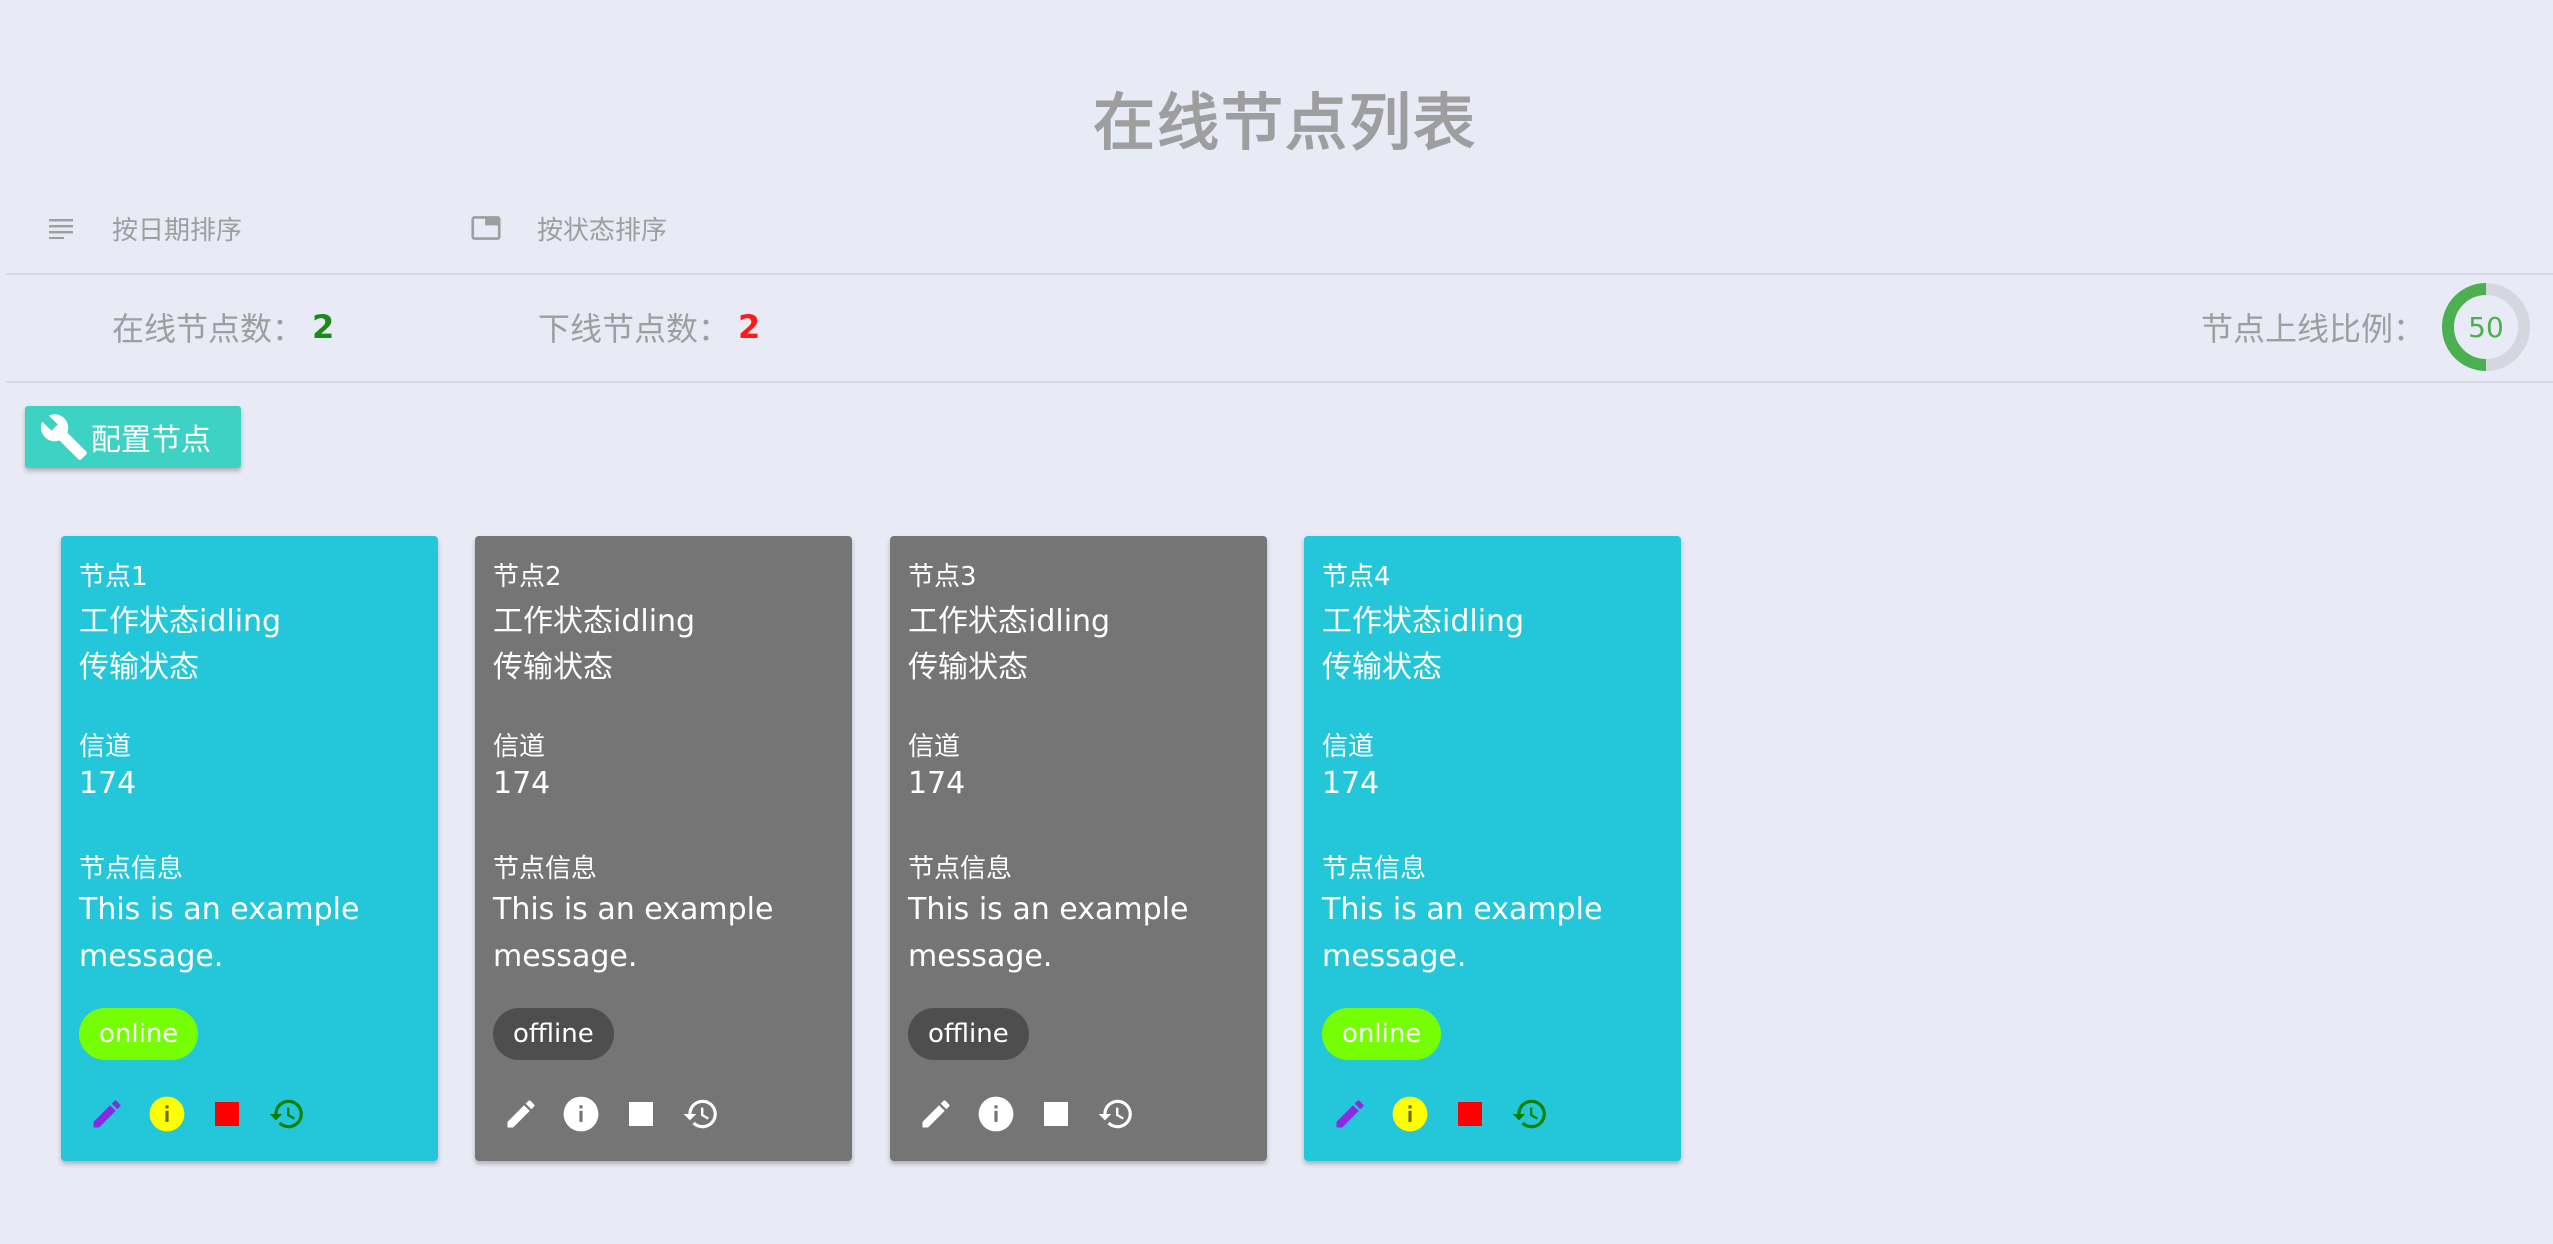  Describe the element at coordinates (208, 329) in the screenshot. I see `online-count-label: 在线节点数：` at that location.